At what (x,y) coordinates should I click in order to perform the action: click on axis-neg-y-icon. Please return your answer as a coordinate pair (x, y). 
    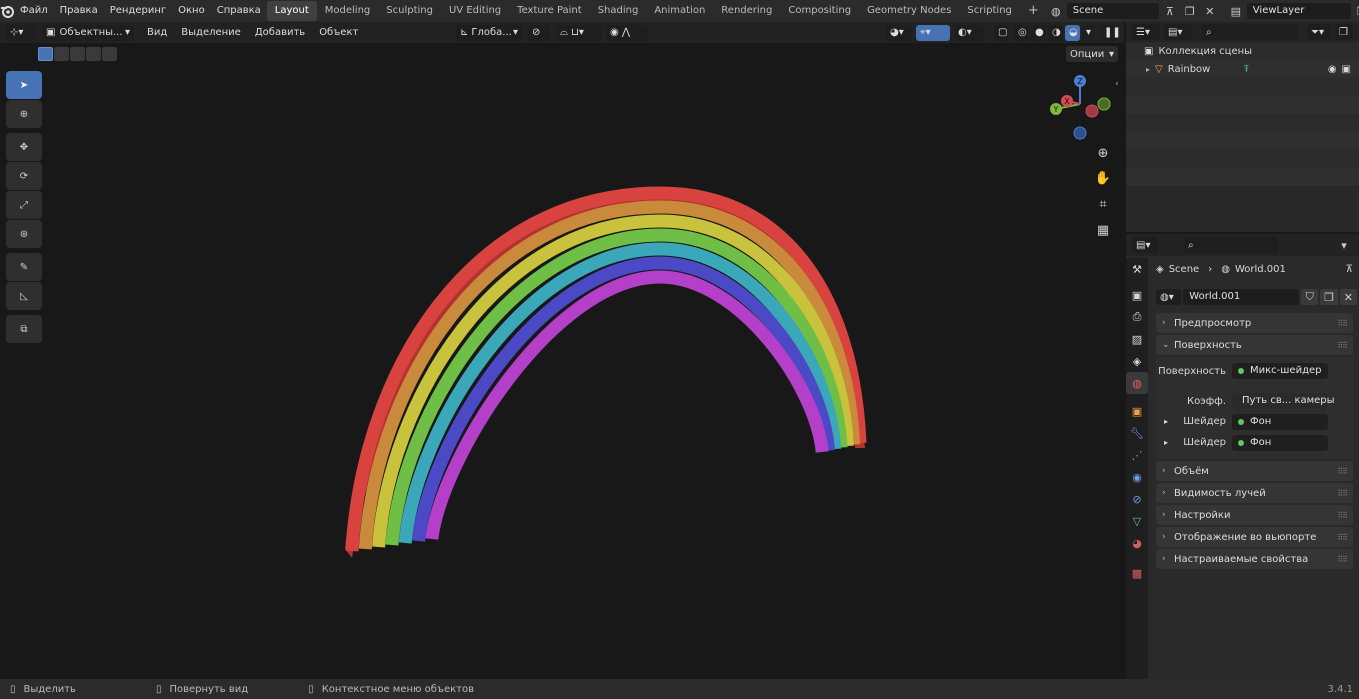
    Looking at the image, I should click on (1104, 104).